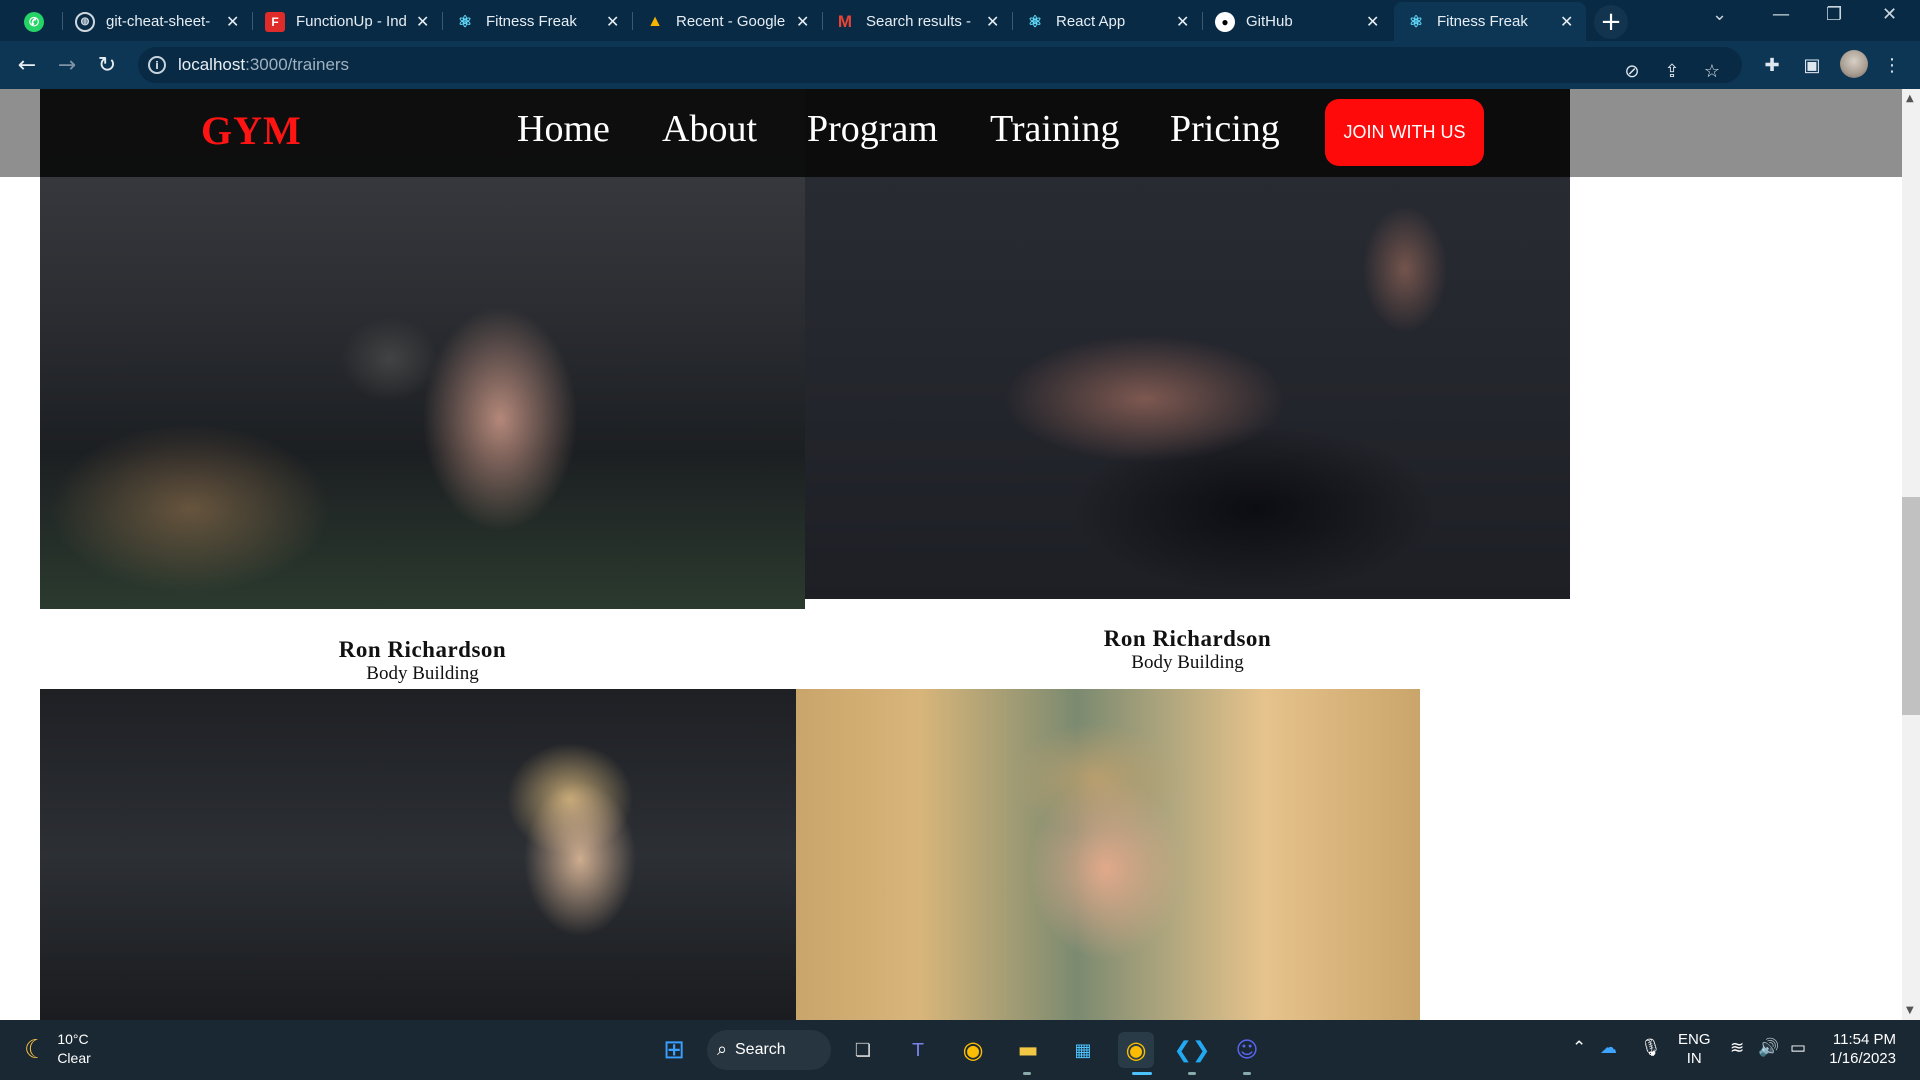 This screenshot has height=1080, width=1920. I want to click on address-bar: i localhost:3000/trainers ⊘ ⇪ ☆, so click(940, 65).